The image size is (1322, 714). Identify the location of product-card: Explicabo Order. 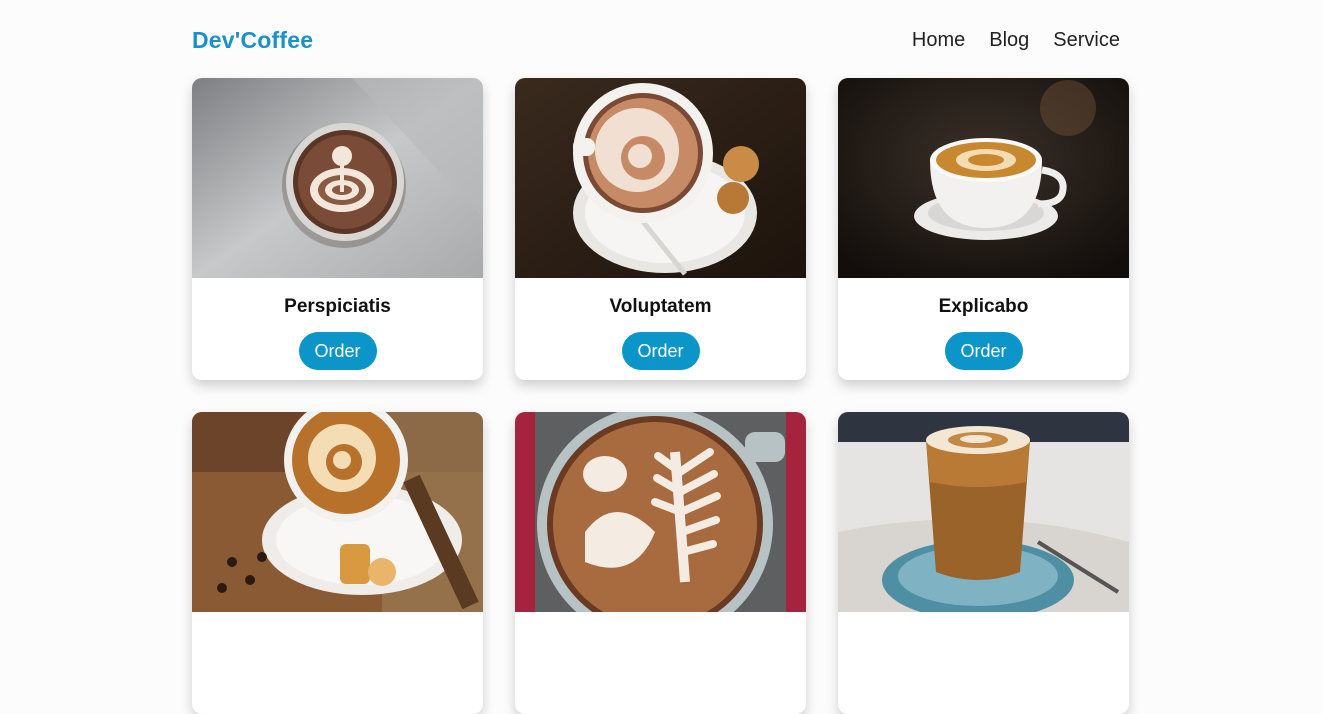
(983, 229).